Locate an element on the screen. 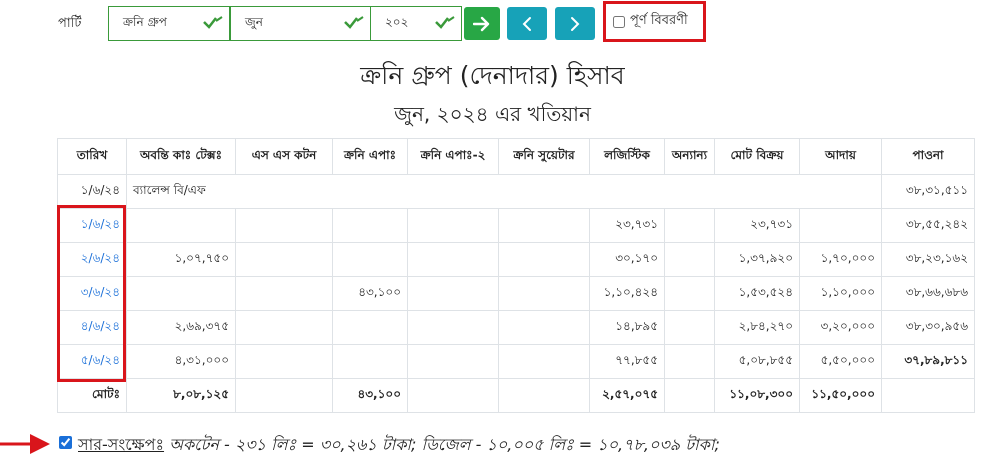  total-cell: ২,৫৭,০৭৫ is located at coordinates (627, 395).